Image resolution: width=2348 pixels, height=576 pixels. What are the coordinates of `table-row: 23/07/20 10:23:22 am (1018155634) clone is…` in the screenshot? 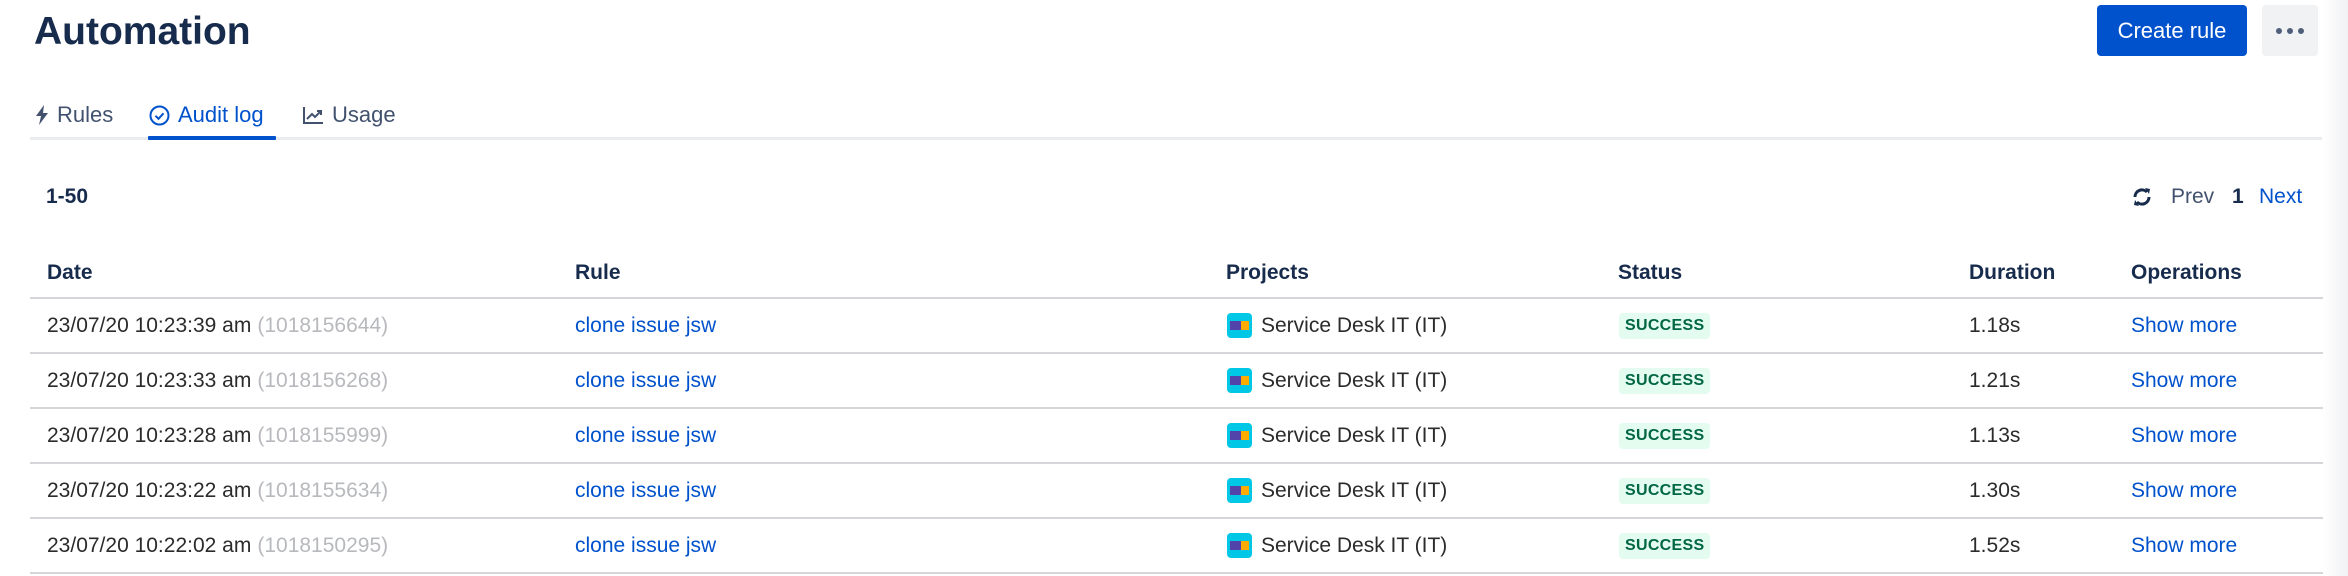 It's located at (1176, 491).